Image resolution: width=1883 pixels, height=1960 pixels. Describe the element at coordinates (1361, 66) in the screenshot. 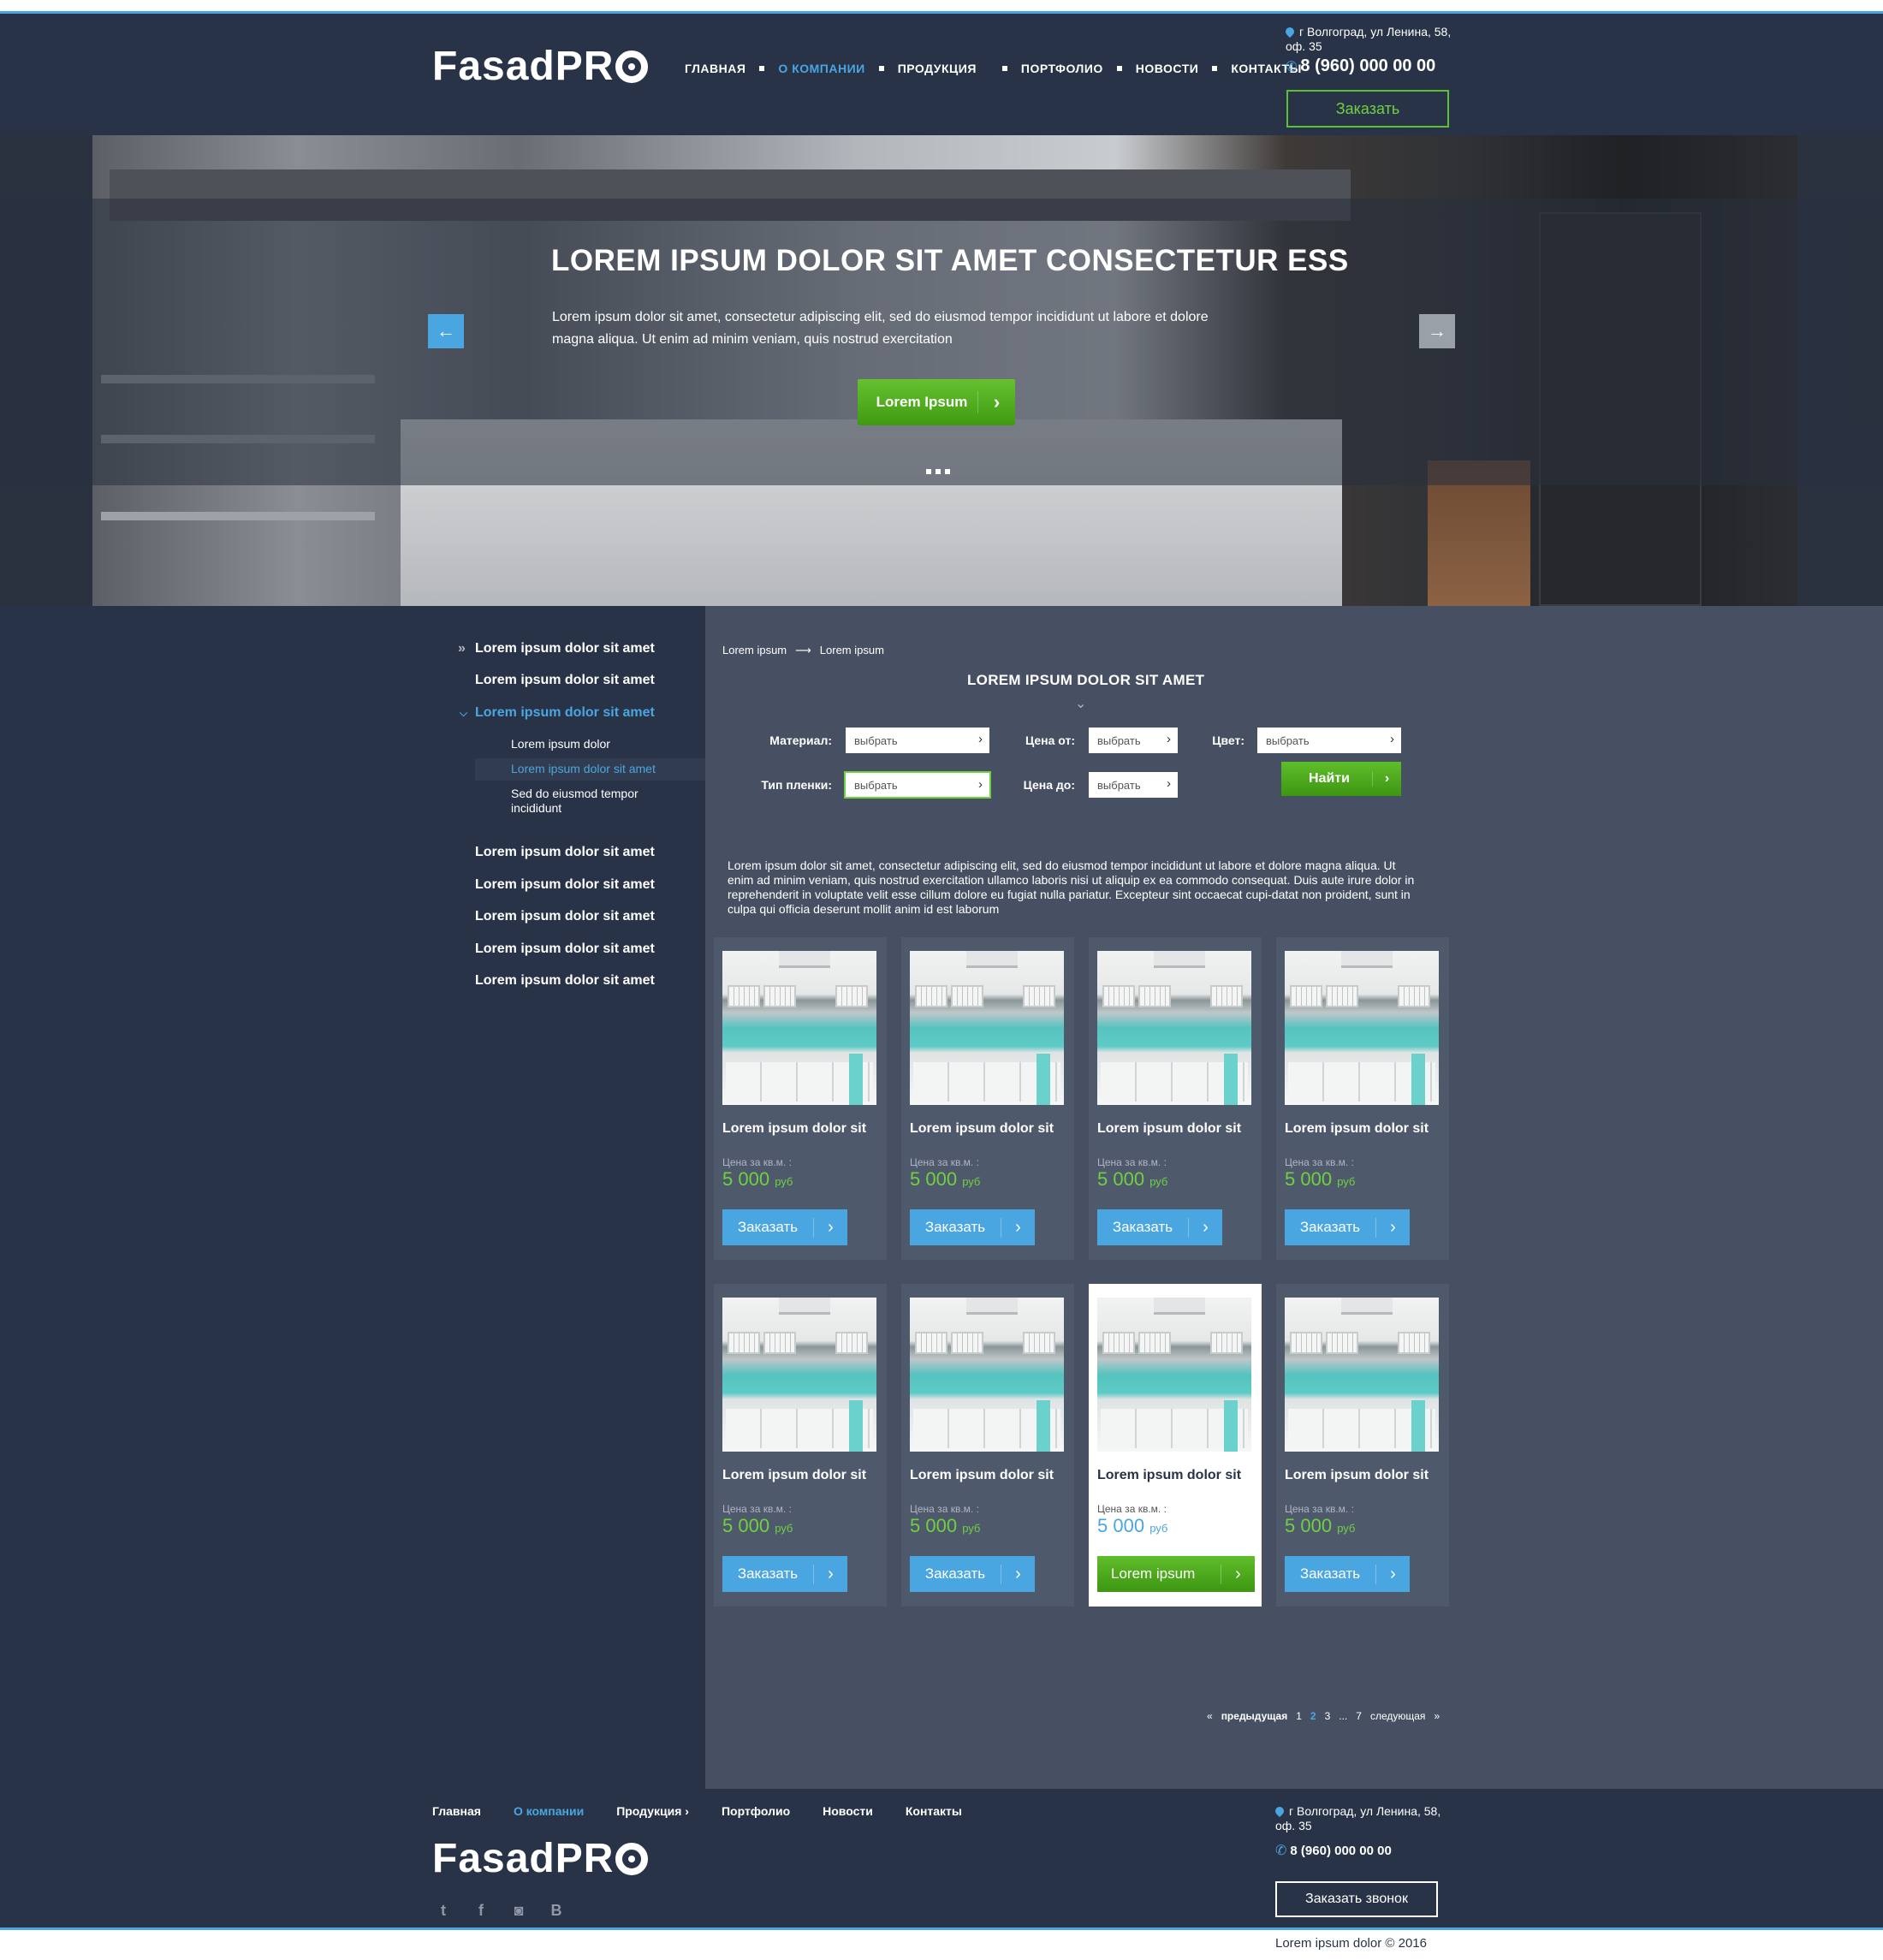

I see `header-phone: ✆ 8 (960) 000 00 00` at that location.